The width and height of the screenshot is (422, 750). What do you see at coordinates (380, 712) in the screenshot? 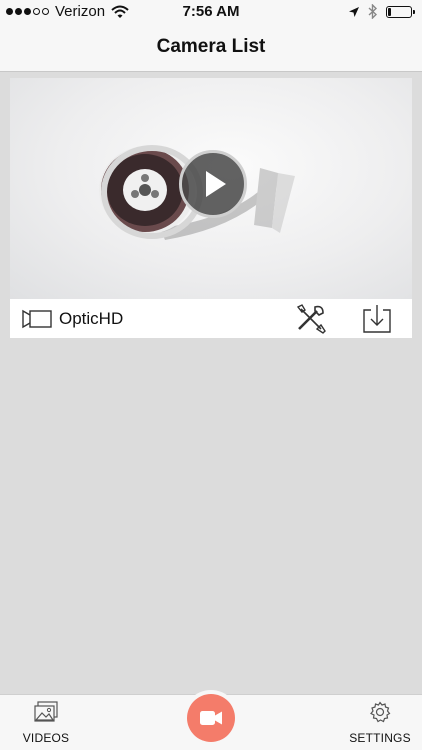
I see `gear-icon` at bounding box center [380, 712].